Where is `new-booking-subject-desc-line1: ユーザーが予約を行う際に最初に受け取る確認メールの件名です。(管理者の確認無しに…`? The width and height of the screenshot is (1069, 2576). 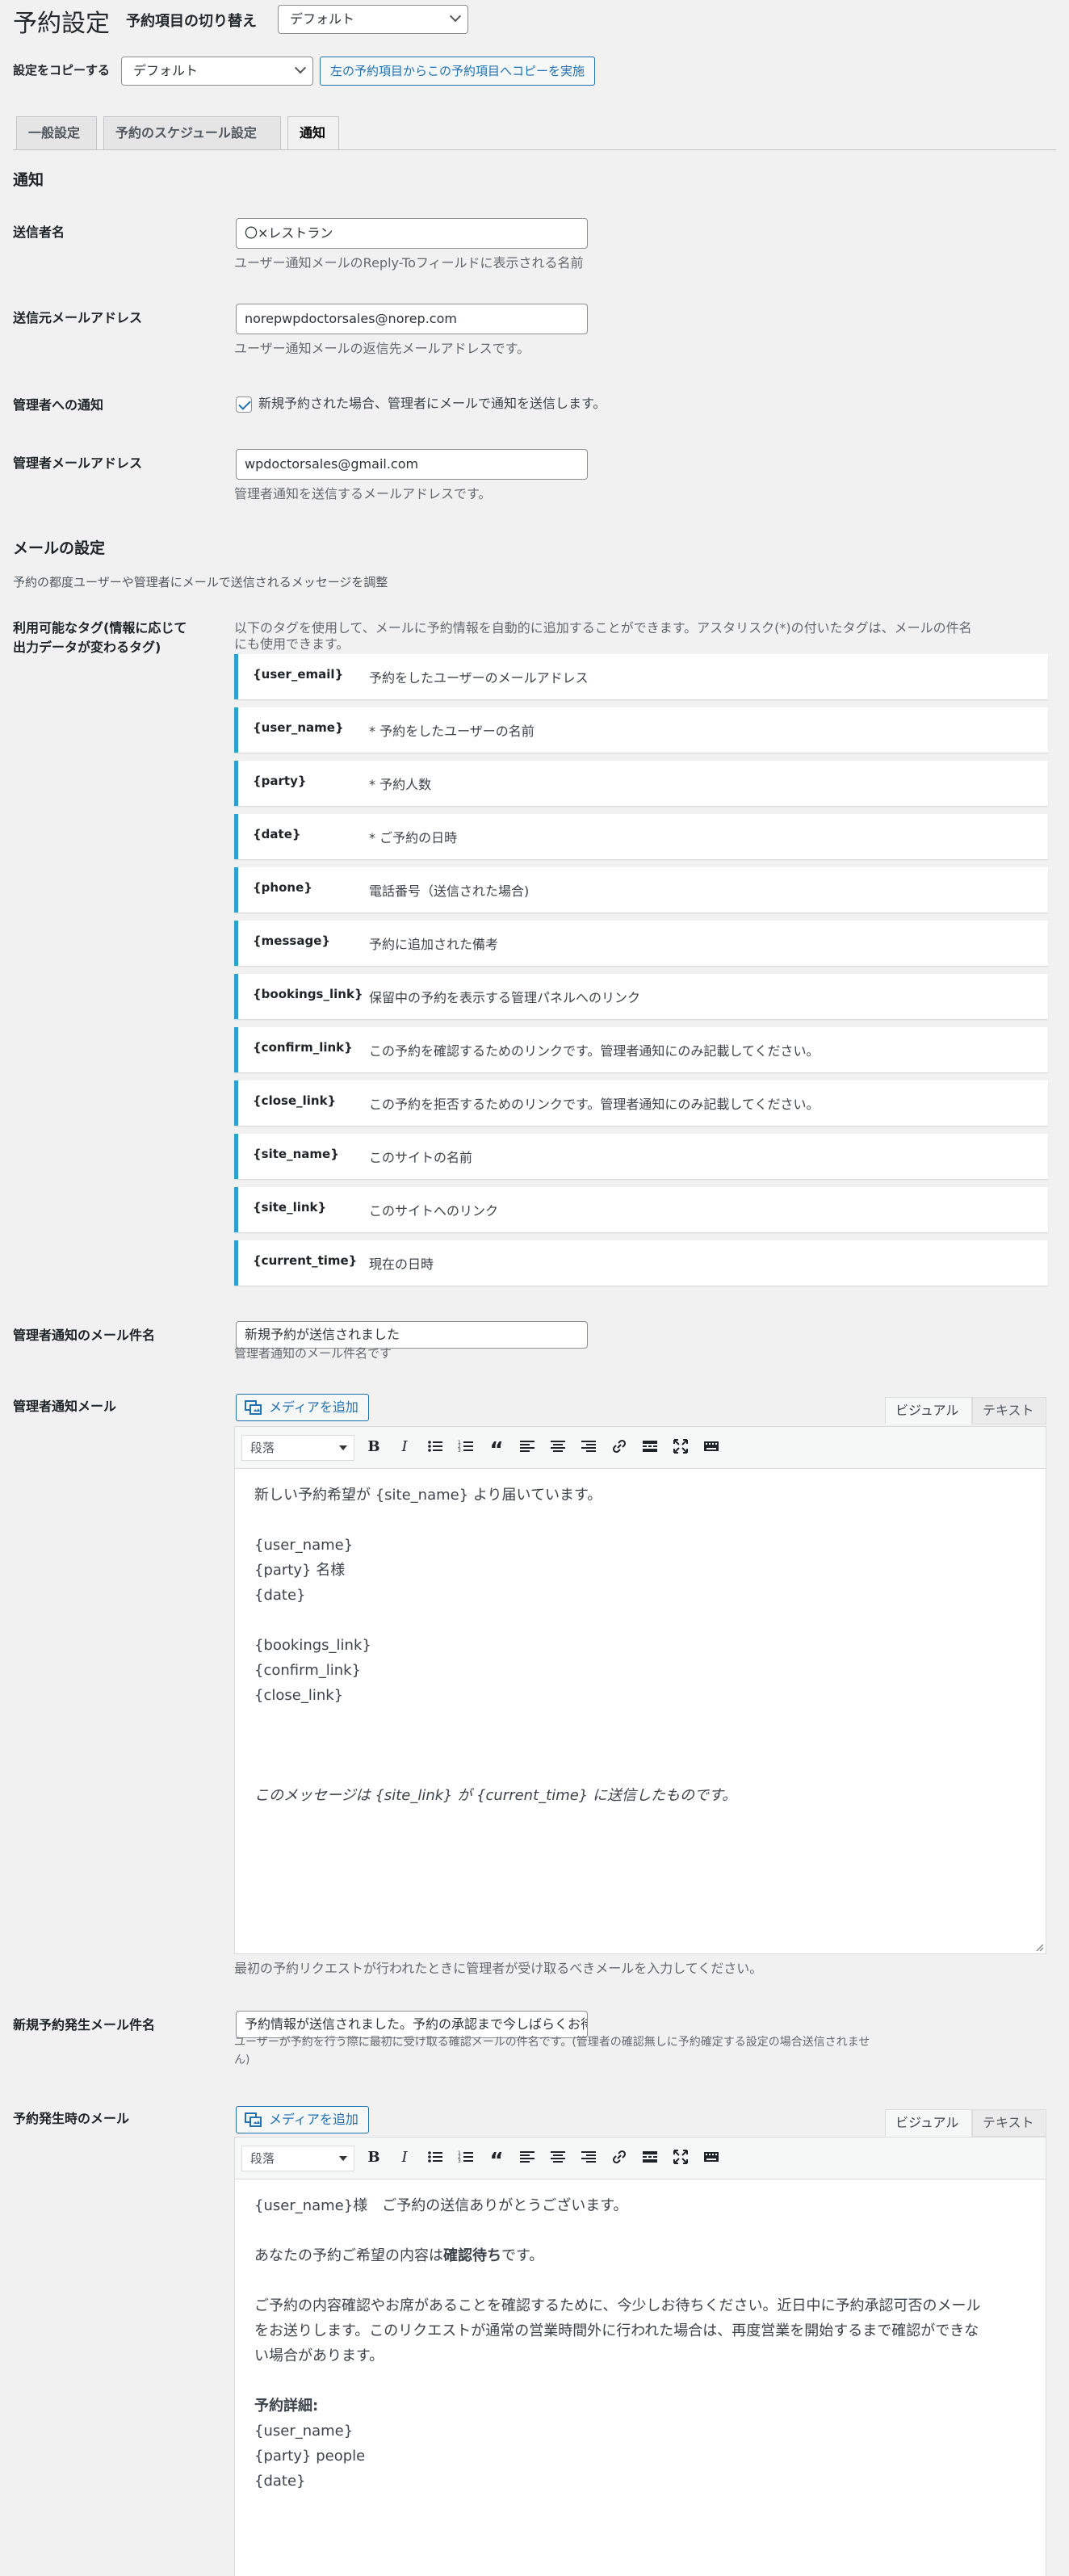
new-booking-subject-desc-line1: ユーザーが予約を行う際に最初に受け取る確認メールの件名です。(管理者の確認無しに… is located at coordinates (552, 2042).